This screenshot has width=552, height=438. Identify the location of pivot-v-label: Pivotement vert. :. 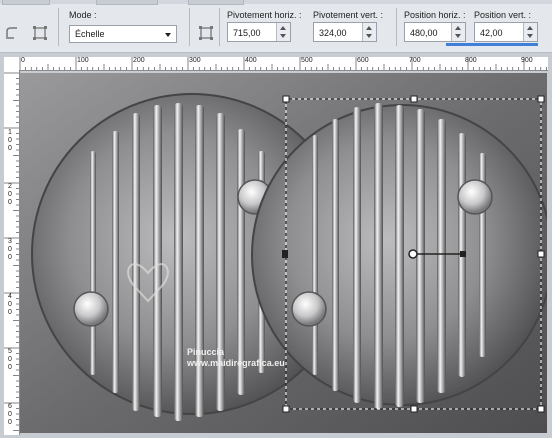
(348, 15).